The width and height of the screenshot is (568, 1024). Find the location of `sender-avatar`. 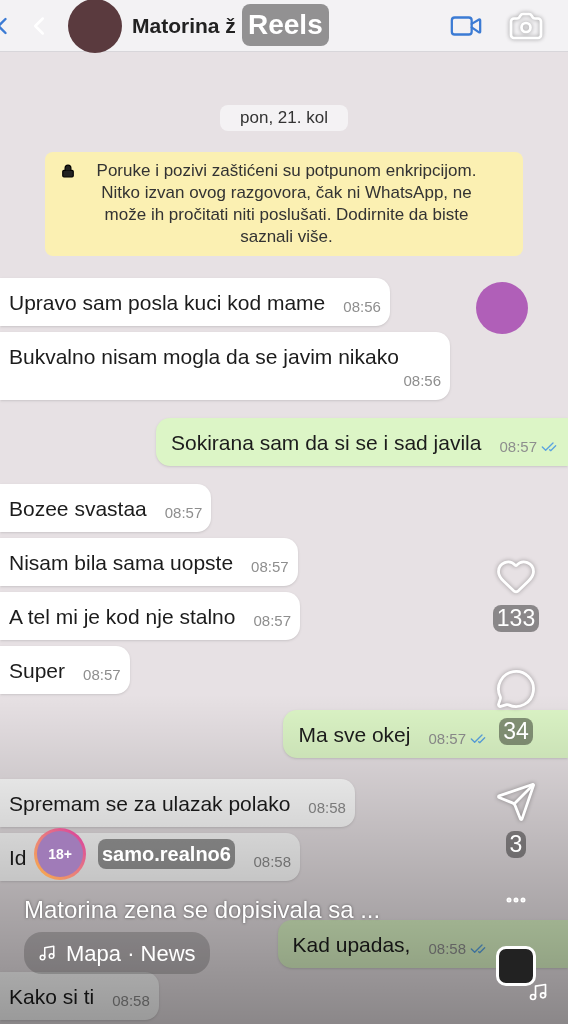

sender-avatar is located at coordinates (502, 308).